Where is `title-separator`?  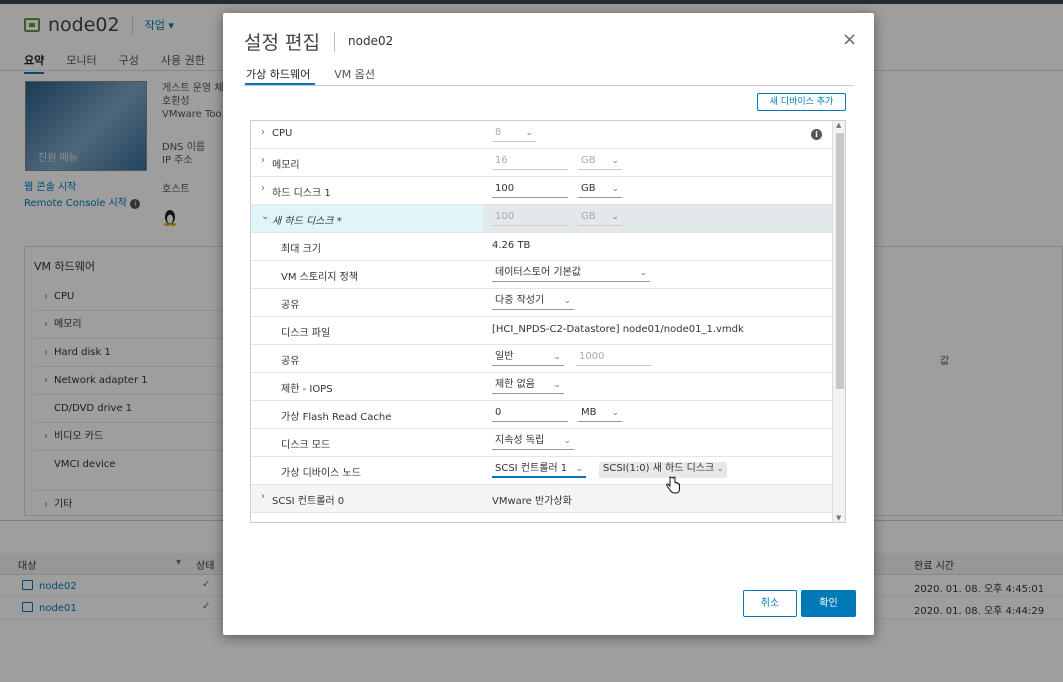 title-separator is located at coordinates (334, 42).